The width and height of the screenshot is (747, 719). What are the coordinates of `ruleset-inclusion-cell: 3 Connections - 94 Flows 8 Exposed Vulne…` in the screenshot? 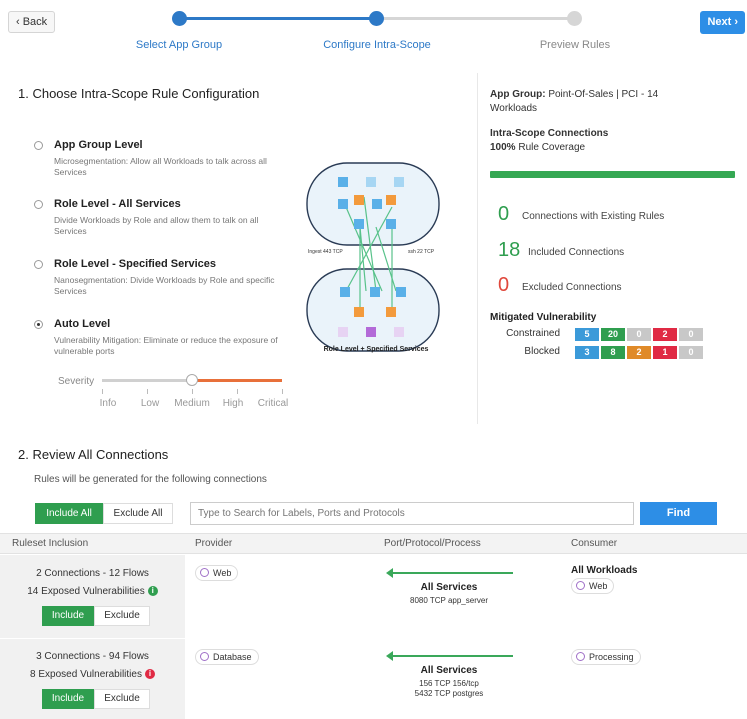 It's located at (92, 679).